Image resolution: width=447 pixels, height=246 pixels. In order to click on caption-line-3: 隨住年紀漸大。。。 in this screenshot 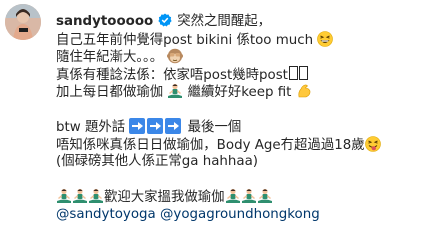, I will do `click(248, 57)`.